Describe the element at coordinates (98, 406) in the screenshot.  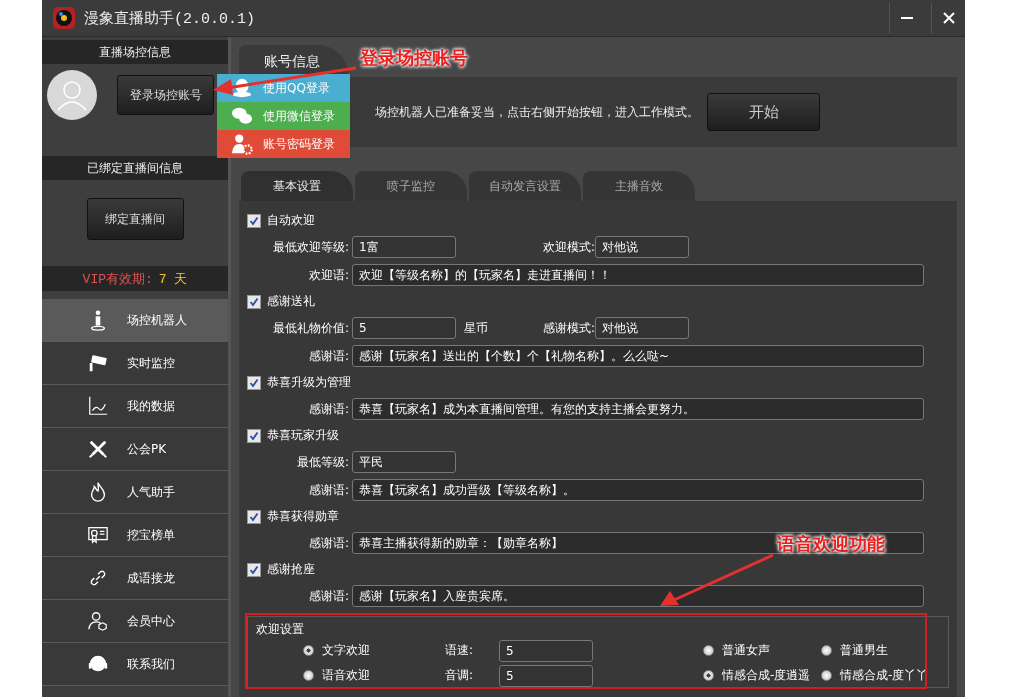
I see `line-chart-icon` at that location.